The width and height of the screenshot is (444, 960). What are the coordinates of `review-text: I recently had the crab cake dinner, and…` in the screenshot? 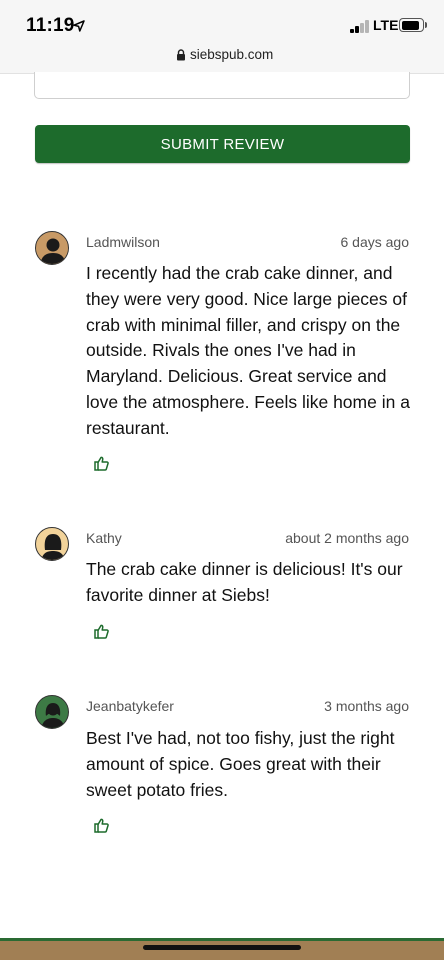 It's located at (248, 350).